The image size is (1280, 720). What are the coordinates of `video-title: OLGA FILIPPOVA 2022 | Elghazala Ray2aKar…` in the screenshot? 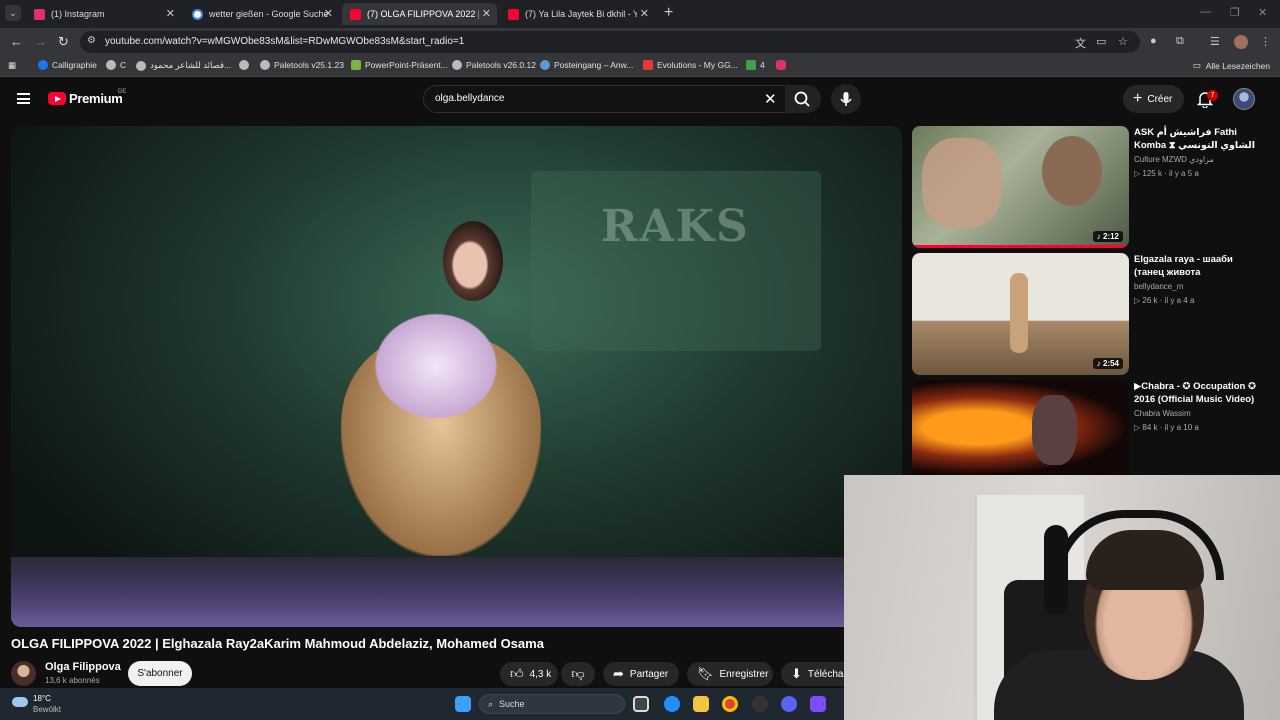 It's located at (277, 643).